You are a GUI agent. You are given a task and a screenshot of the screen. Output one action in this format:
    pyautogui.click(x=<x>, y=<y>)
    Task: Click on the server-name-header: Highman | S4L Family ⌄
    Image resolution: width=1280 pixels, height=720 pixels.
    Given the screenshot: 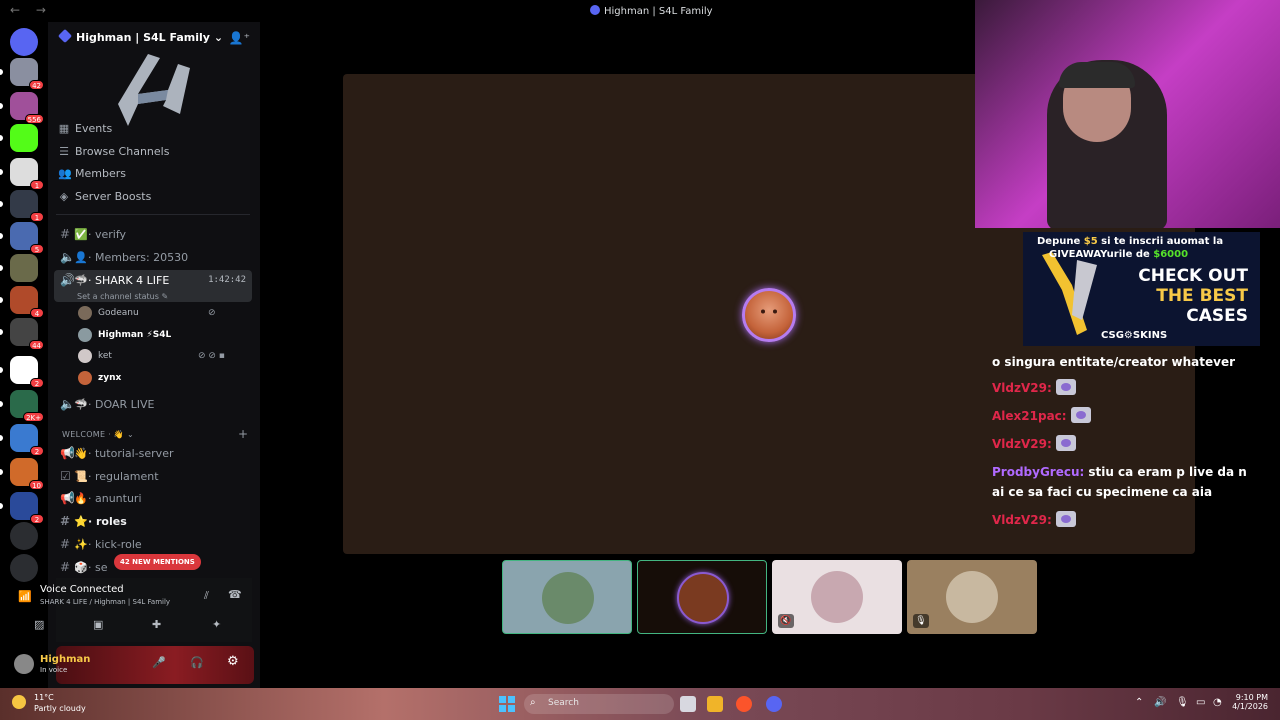 What is the action you would take?
    pyautogui.click(x=140, y=36)
    